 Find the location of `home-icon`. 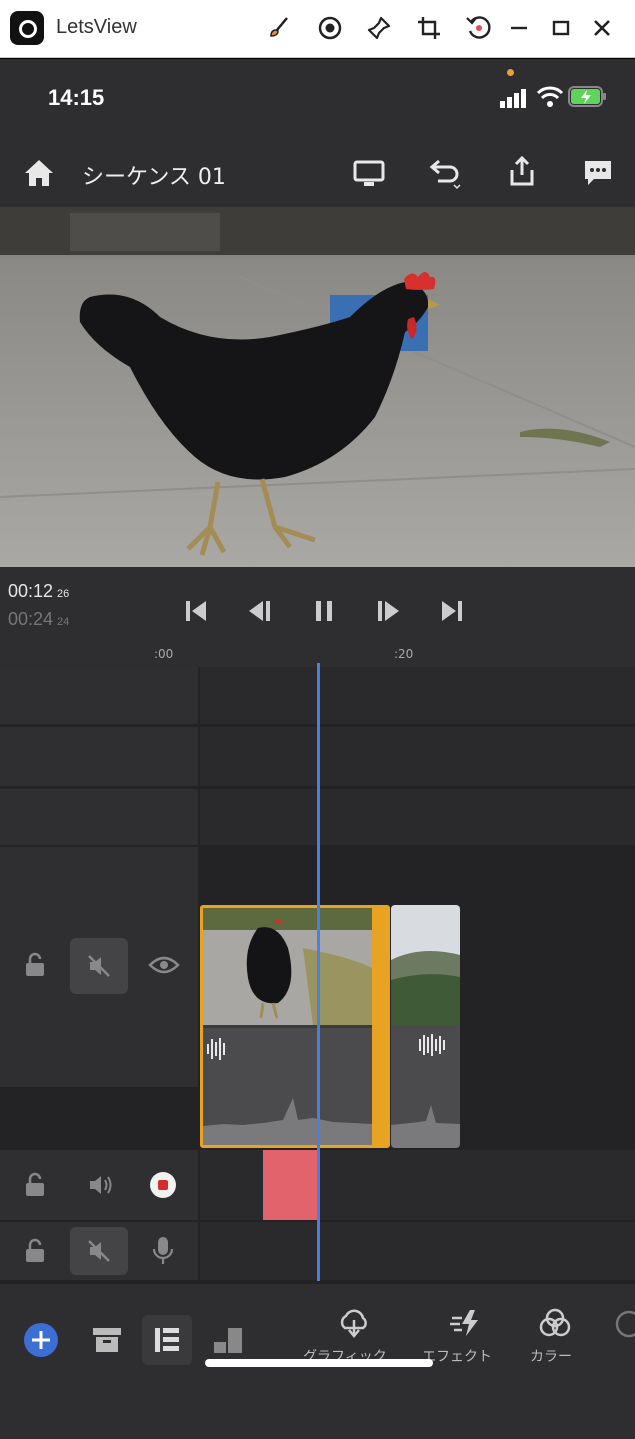

home-icon is located at coordinates (39, 173).